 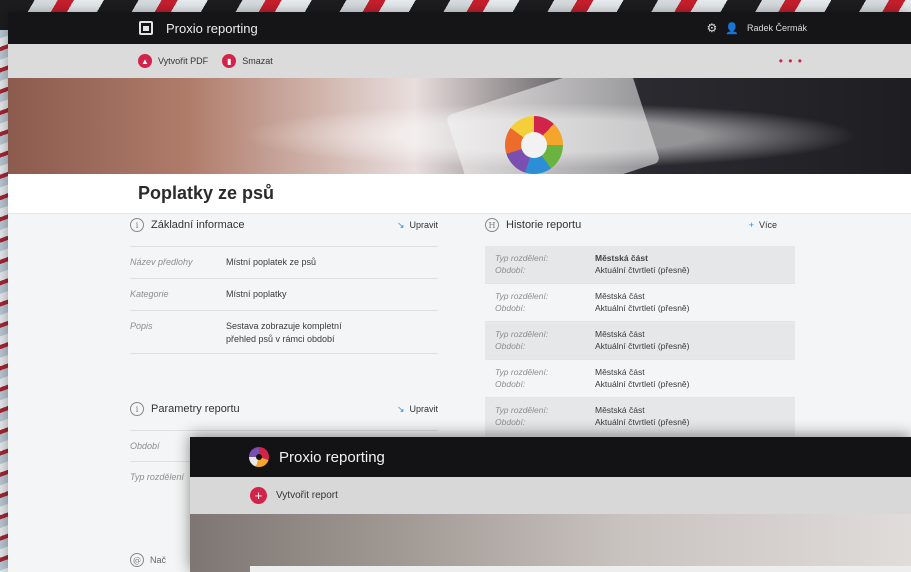 I want to click on app-title: Proxio reporting, so click(x=212, y=28).